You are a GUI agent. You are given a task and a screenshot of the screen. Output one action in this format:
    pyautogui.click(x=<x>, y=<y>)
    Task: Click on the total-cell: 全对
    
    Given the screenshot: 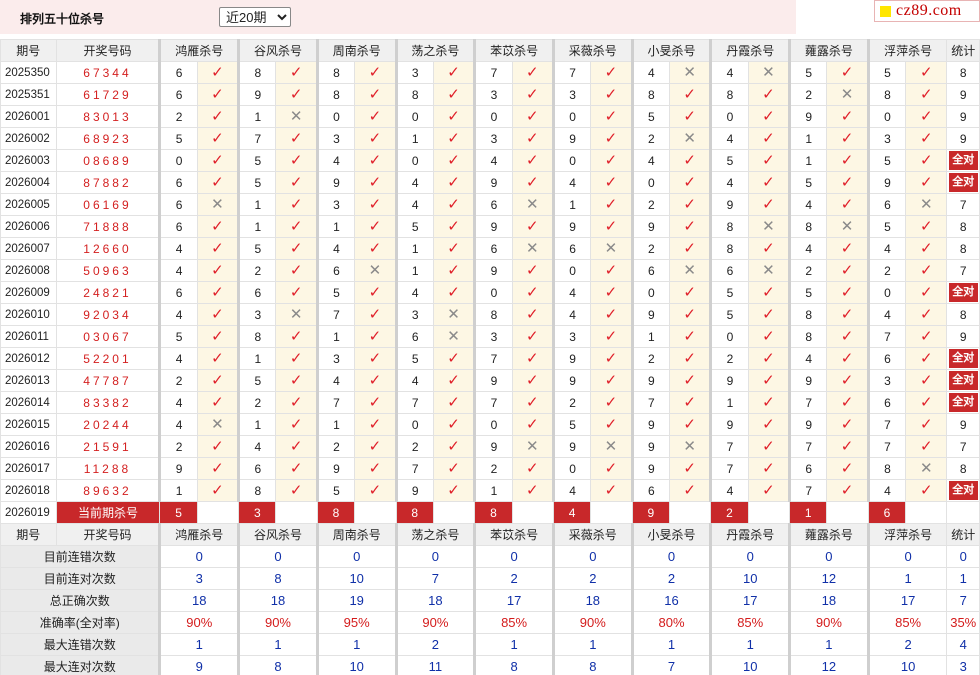 What is the action you would take?
    pyautogui.click(x=963, y=182)
    